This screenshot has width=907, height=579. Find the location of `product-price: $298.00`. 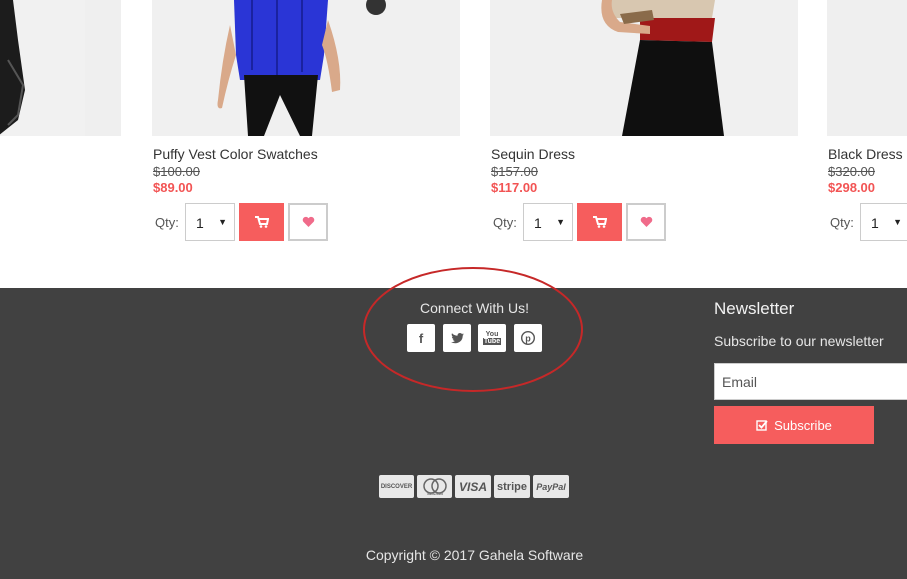

product-price: $298.00 is located at coordinates (851, 187).